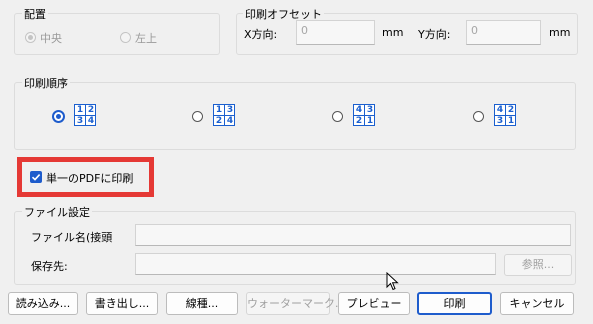  I want to click on filename-input, so click(353, 235).